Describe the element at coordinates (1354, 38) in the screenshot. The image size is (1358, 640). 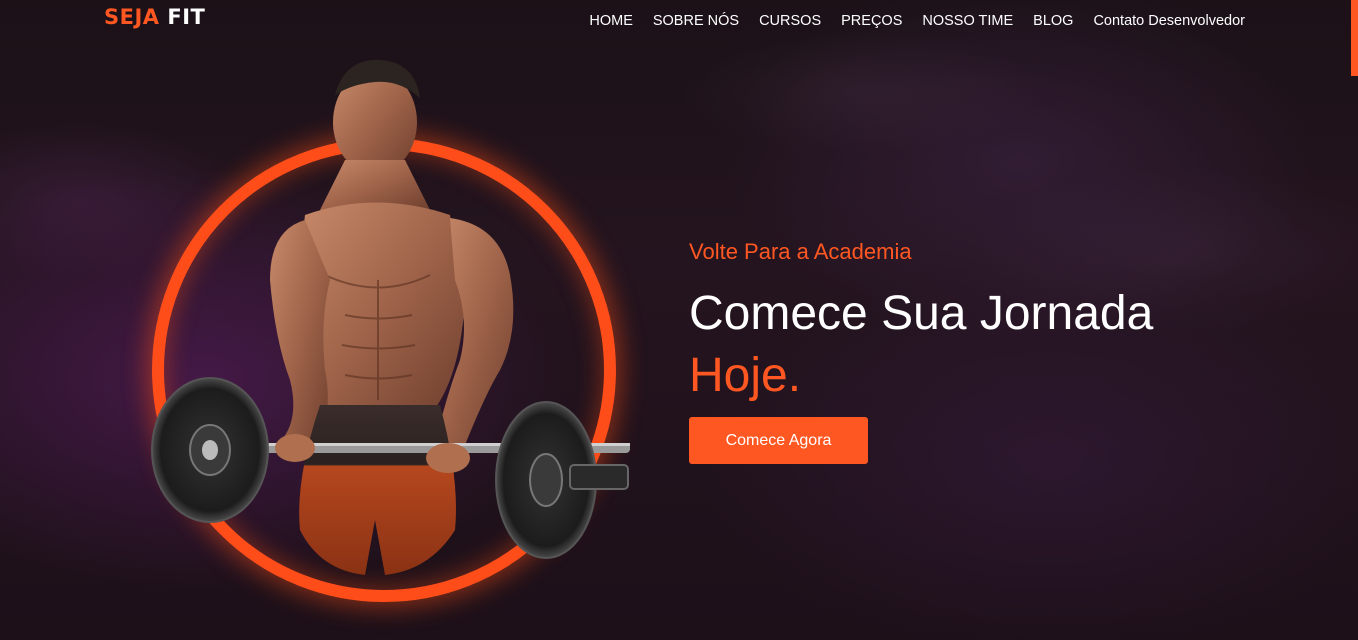
I see `scroll-indicator` at that location.